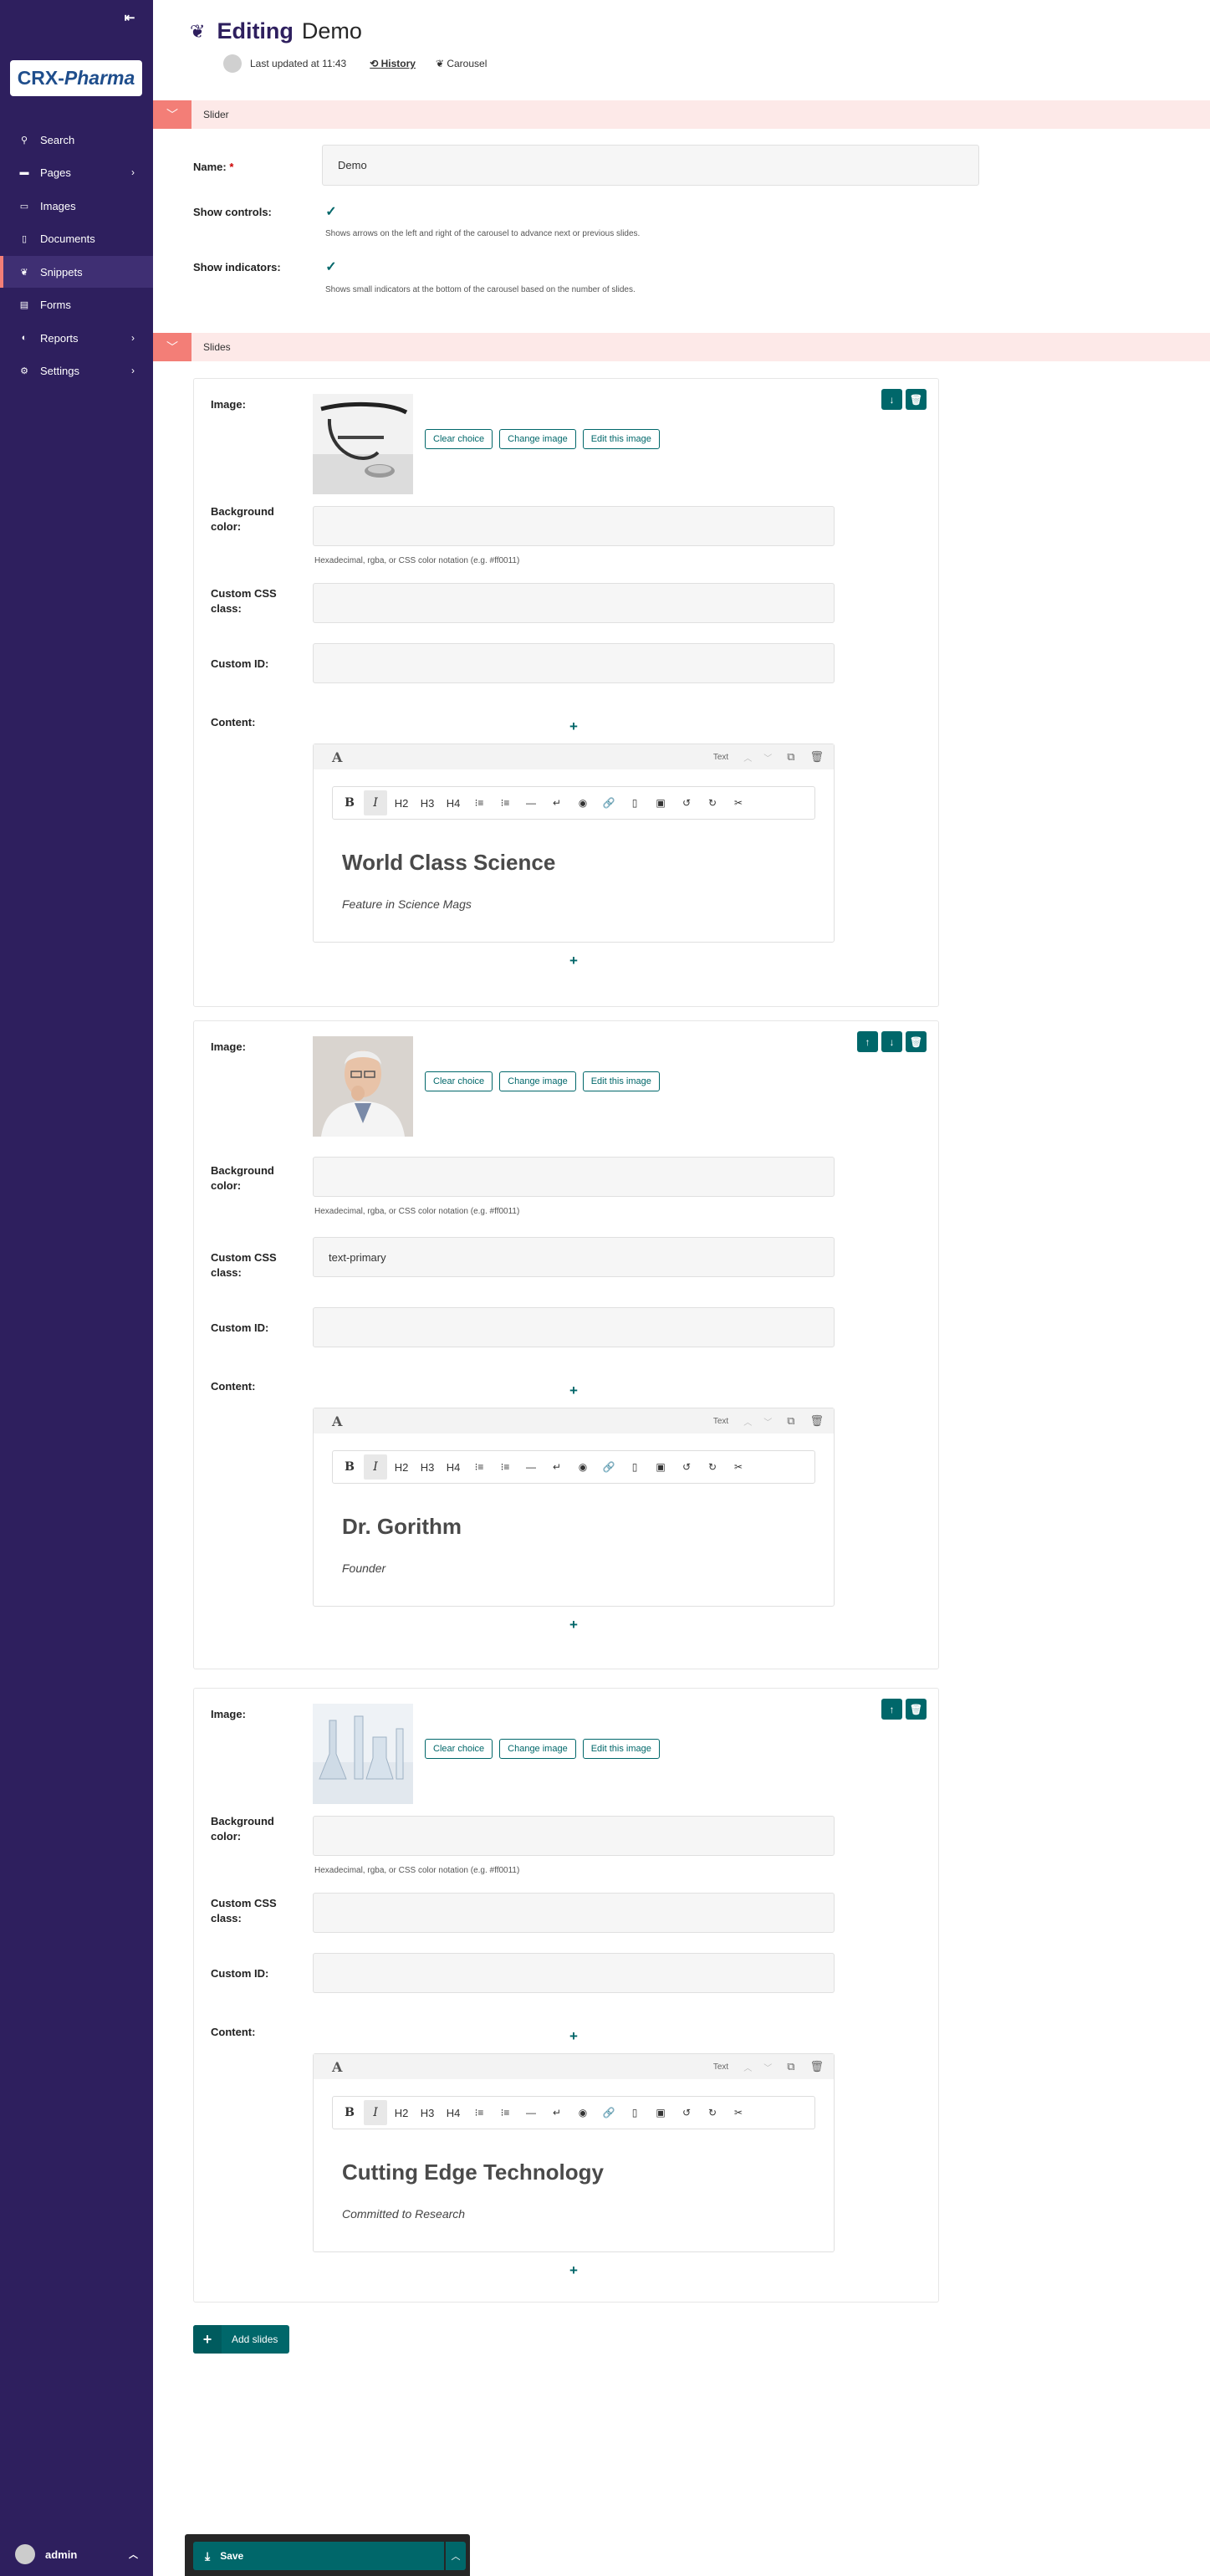 This screenshot has height=2576, width=1210. I want to click on history-link: ⟲ History, so click(393, 63).